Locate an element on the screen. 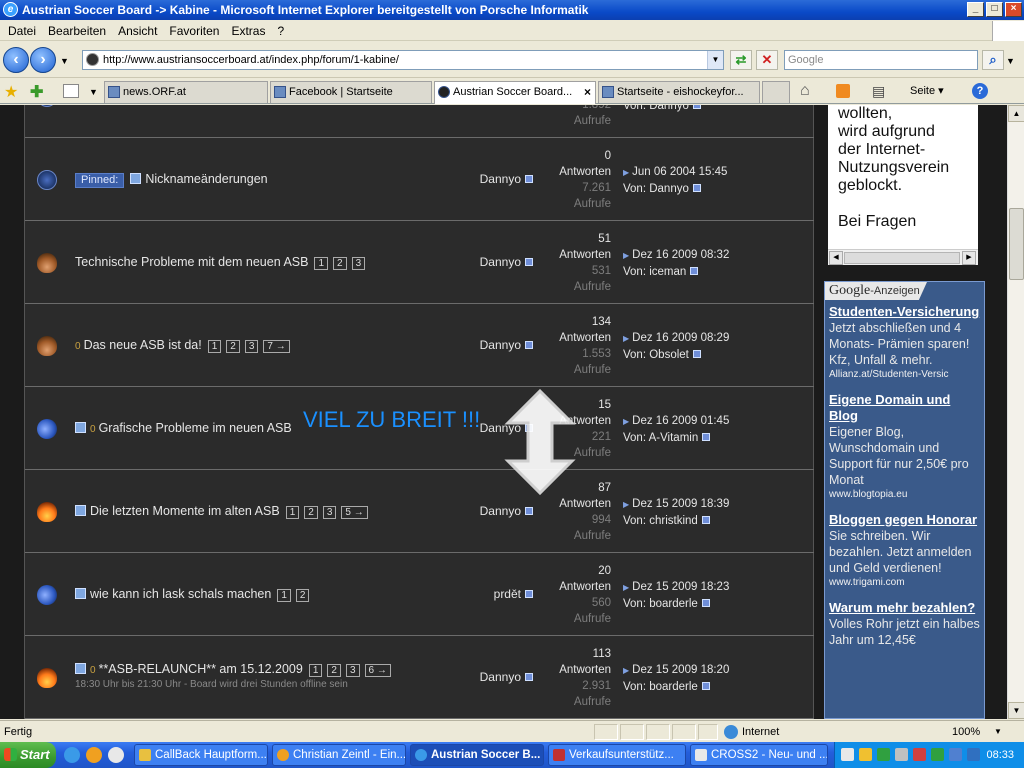  page-link: 7 → is located at coordinates (276, 346).